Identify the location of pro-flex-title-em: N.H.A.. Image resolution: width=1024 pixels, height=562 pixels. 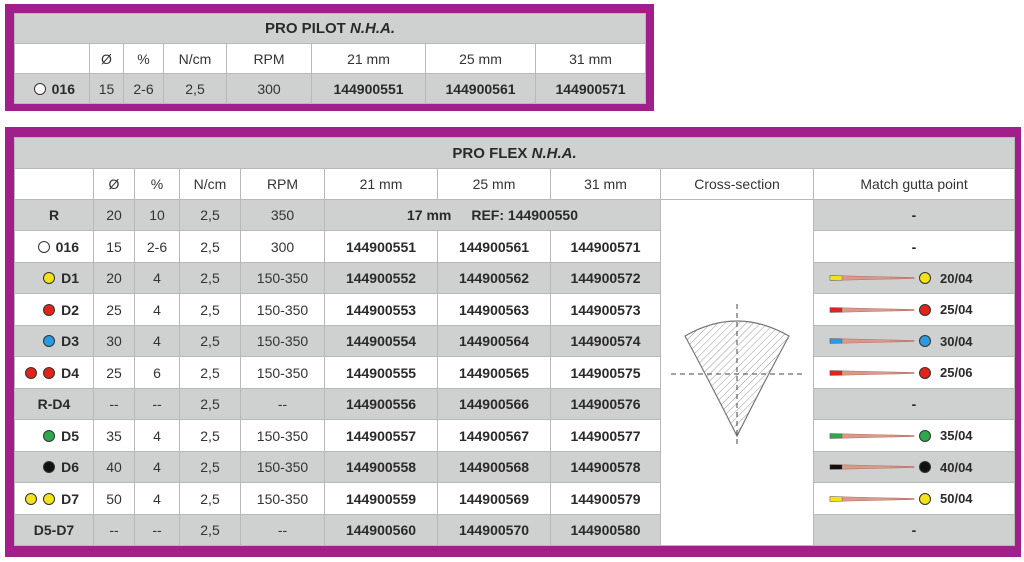
(554, 153).